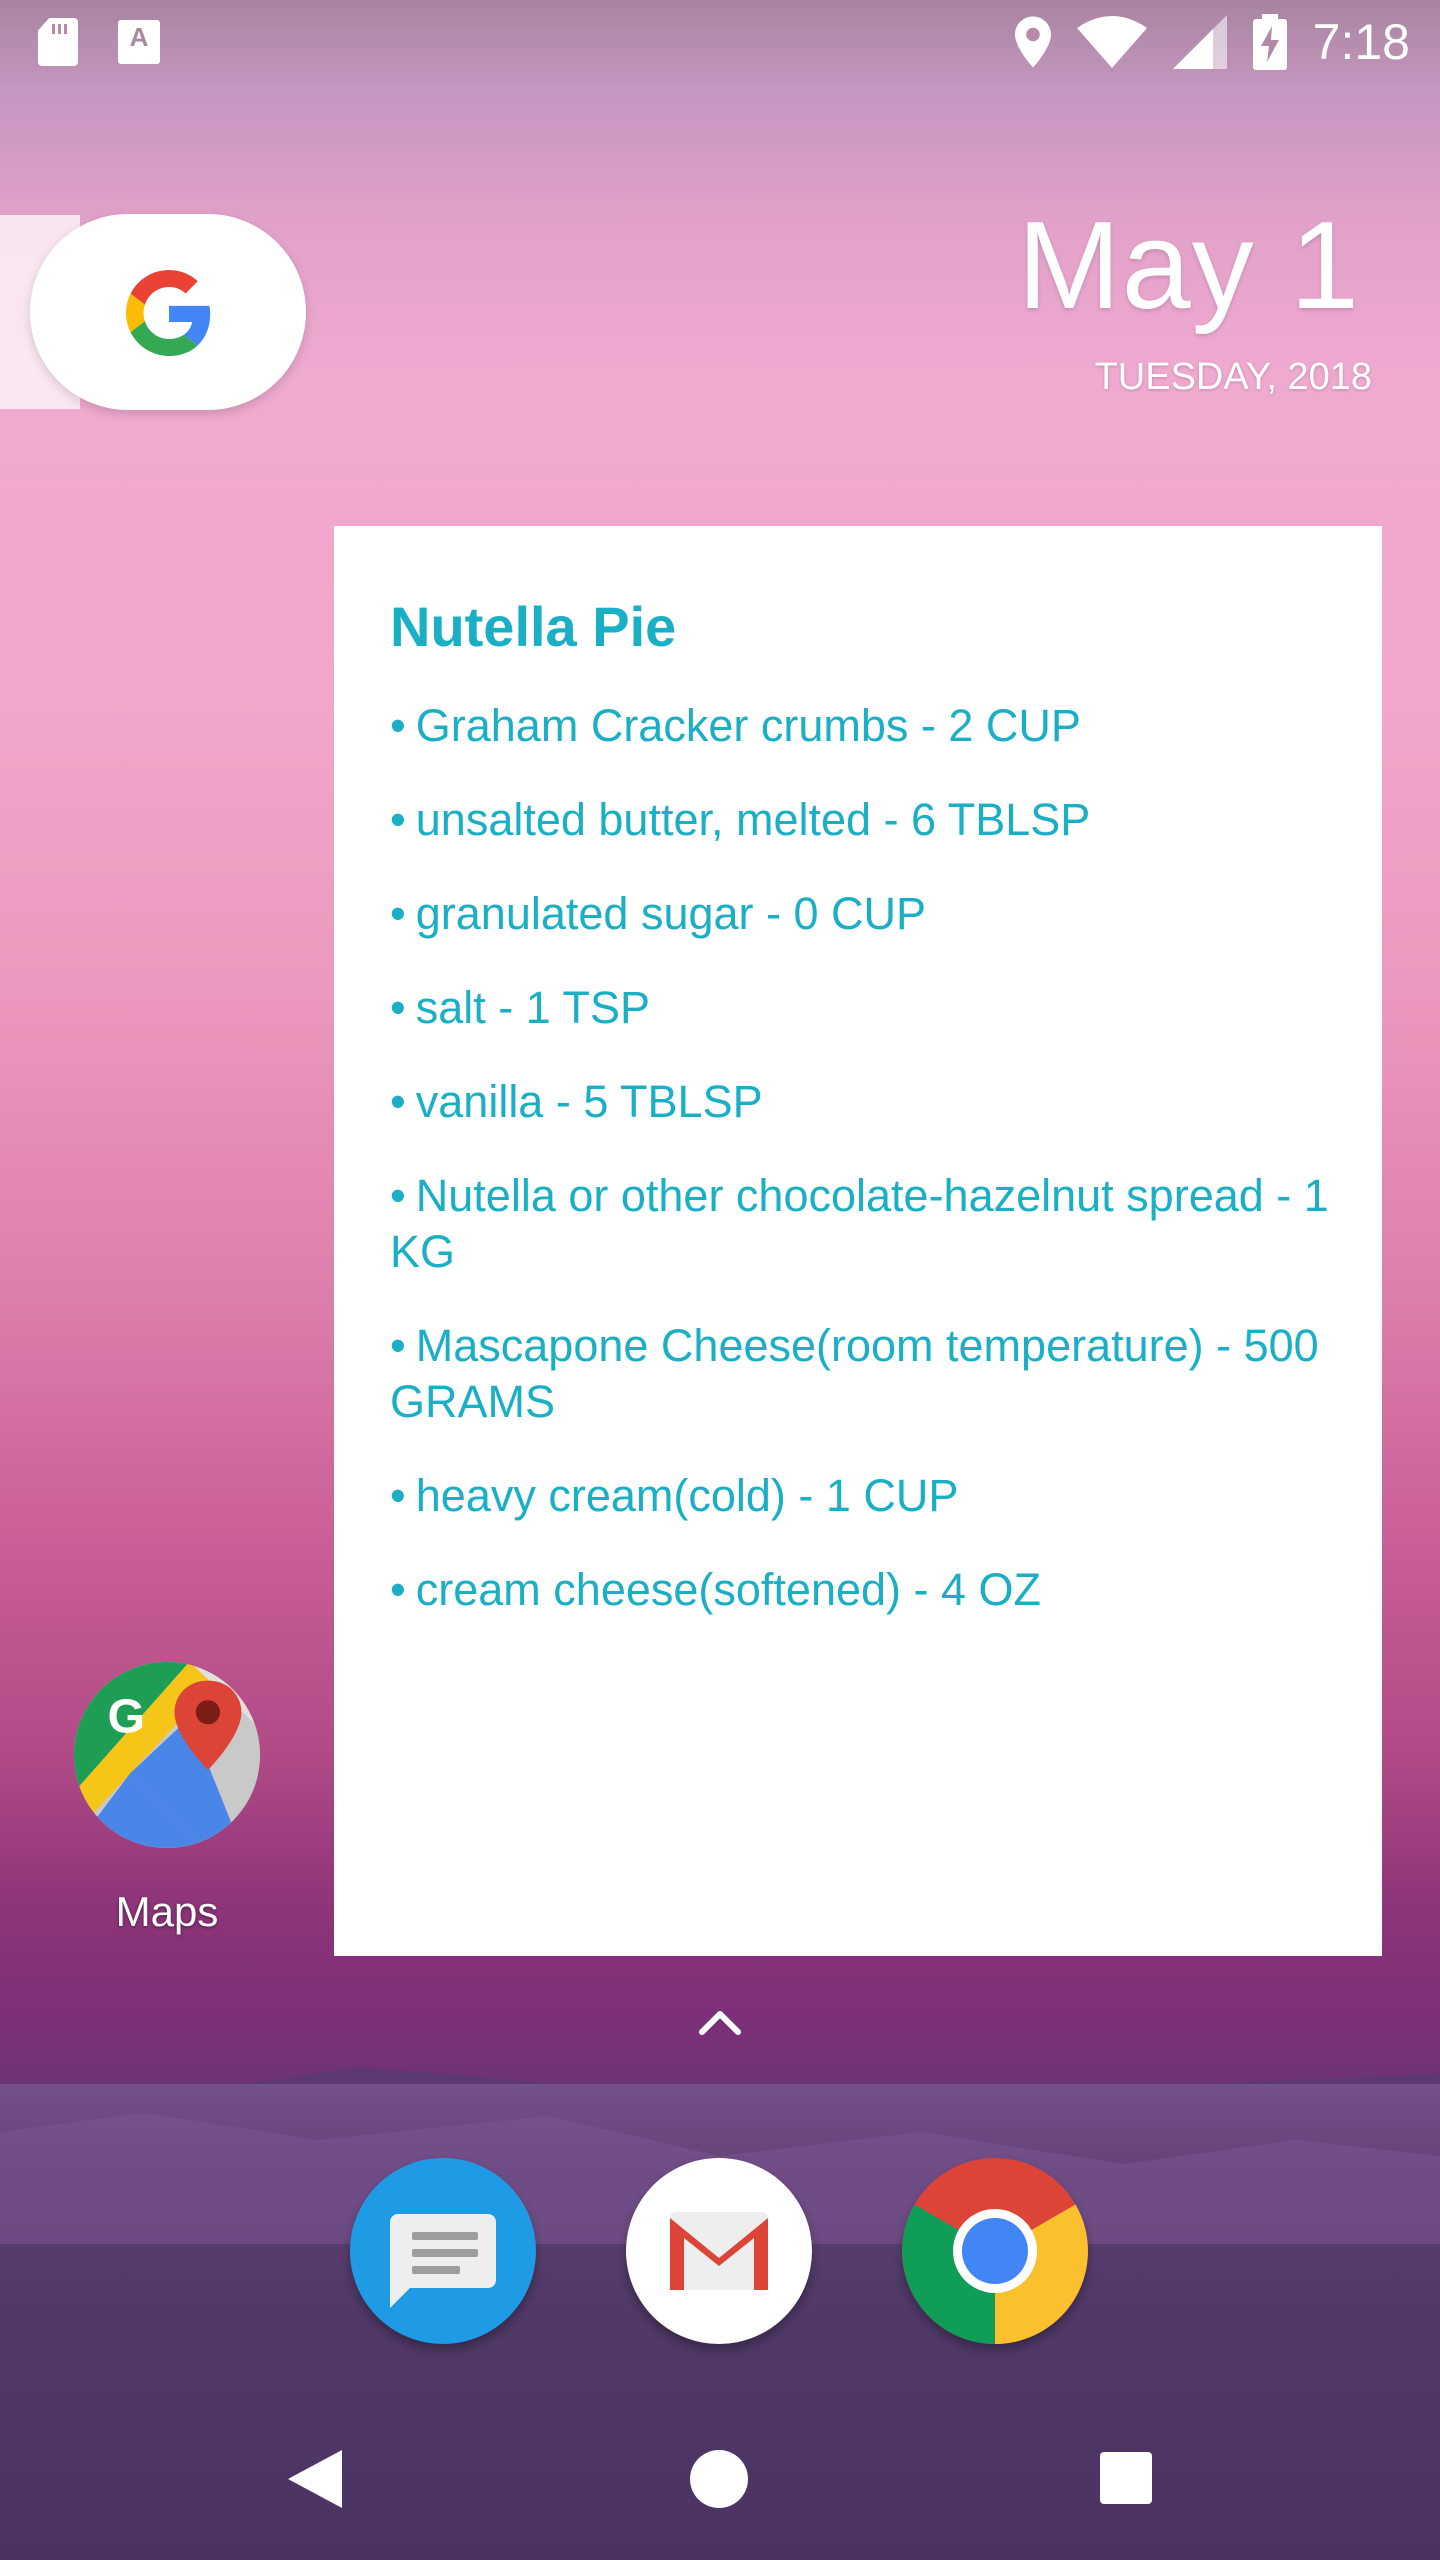 Image resolution: width=1440 pixels, height=2560 pixels. What do you see at coordinates (1126, 2478) in the screenshot?
I see `recents-icon` at bounding box center [1126, 2478].